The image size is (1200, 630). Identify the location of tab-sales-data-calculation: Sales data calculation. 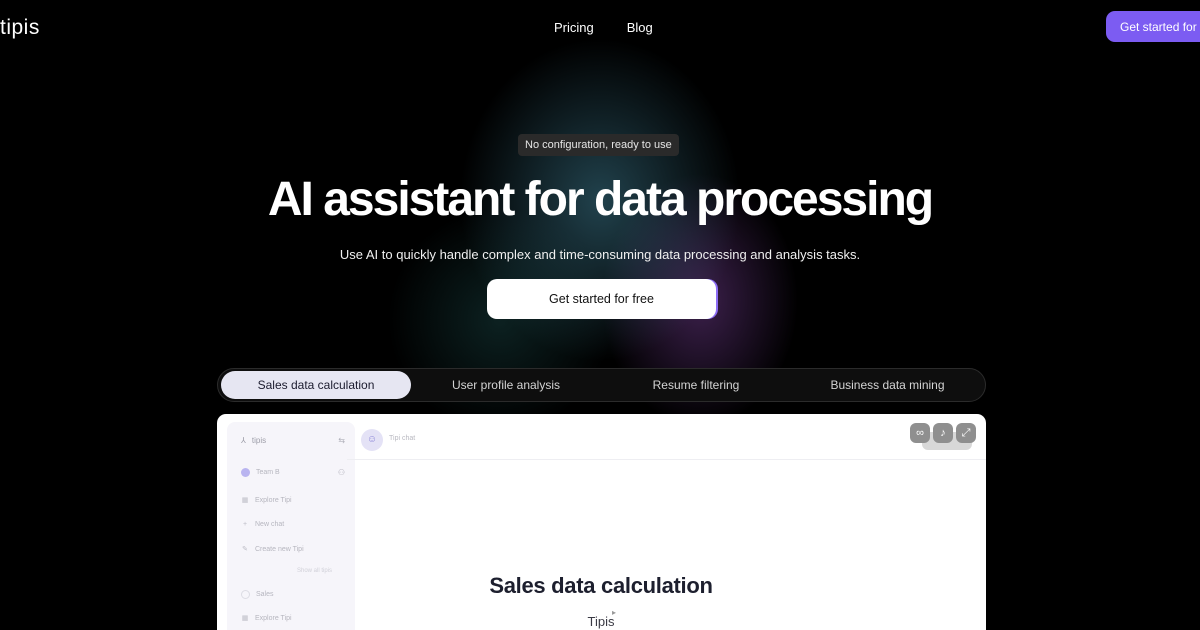
(316, 385).